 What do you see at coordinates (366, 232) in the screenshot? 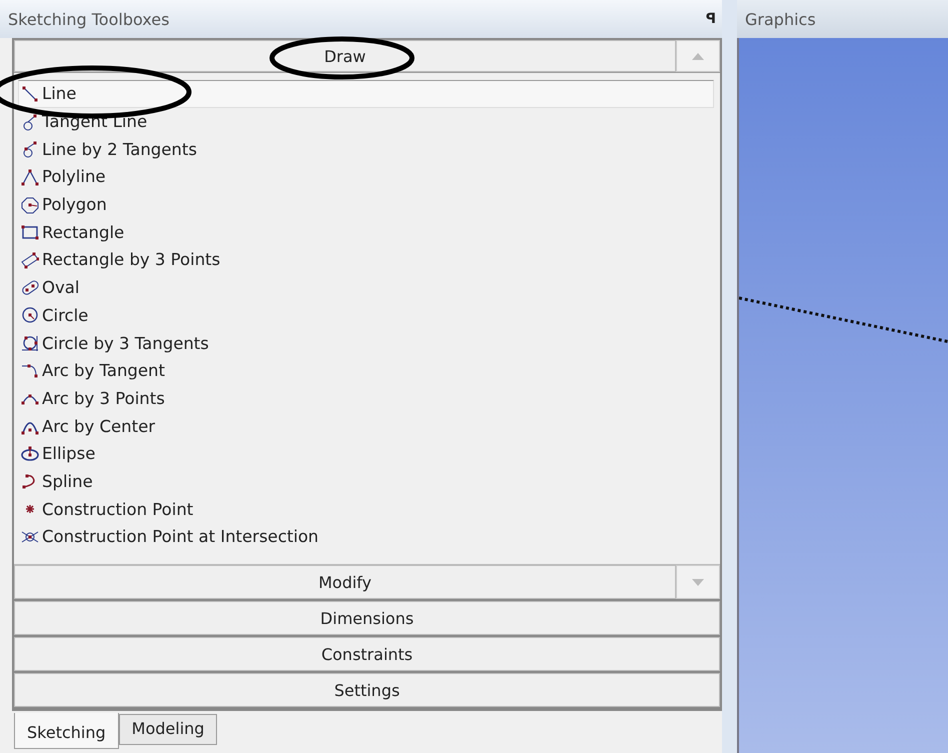
I see `tool-item: Rectangle` at bounding box center [366, 232].